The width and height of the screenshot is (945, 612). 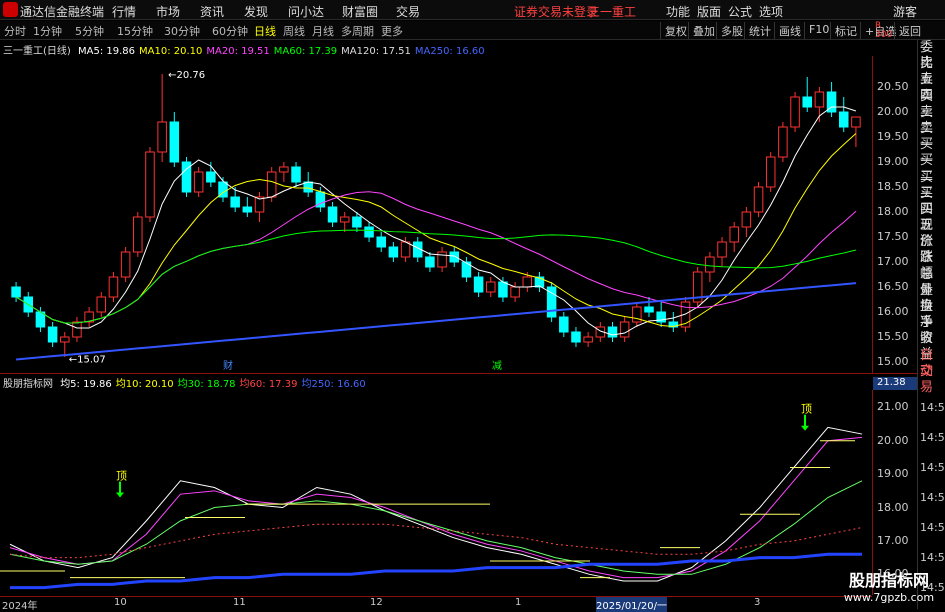 What do you see at coordinates (931, 282) in the screenshot?
I see `sidebar-item-14: 总量` at bounding box center [931, 282].